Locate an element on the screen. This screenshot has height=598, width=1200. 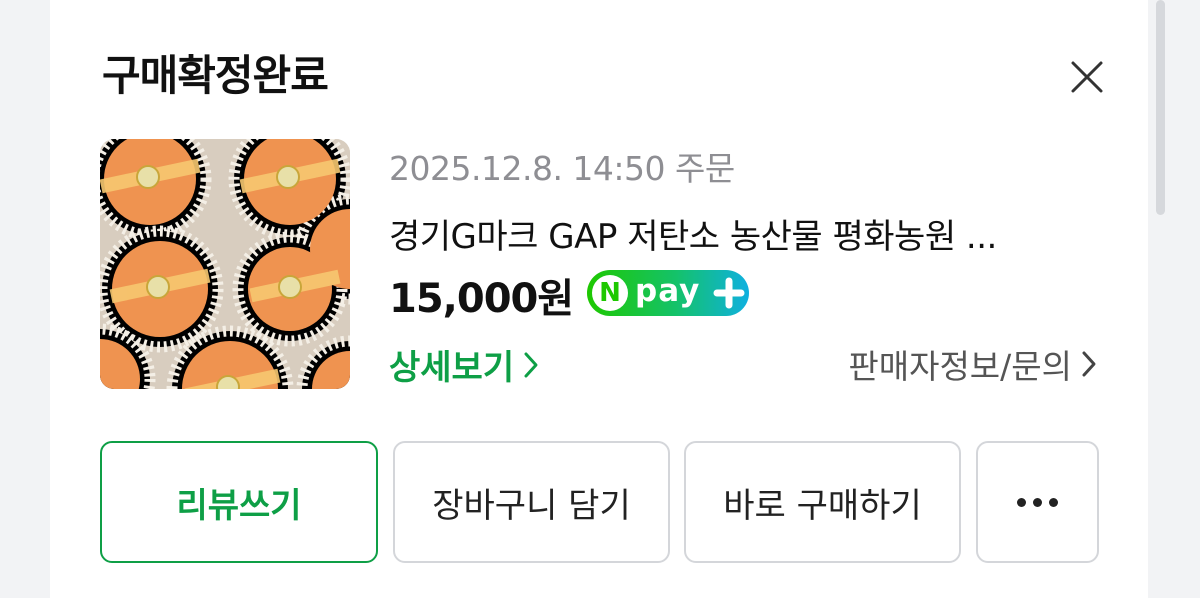
add-to-cart-button: 장바구니 담기 is located at coordinates (531, 502).